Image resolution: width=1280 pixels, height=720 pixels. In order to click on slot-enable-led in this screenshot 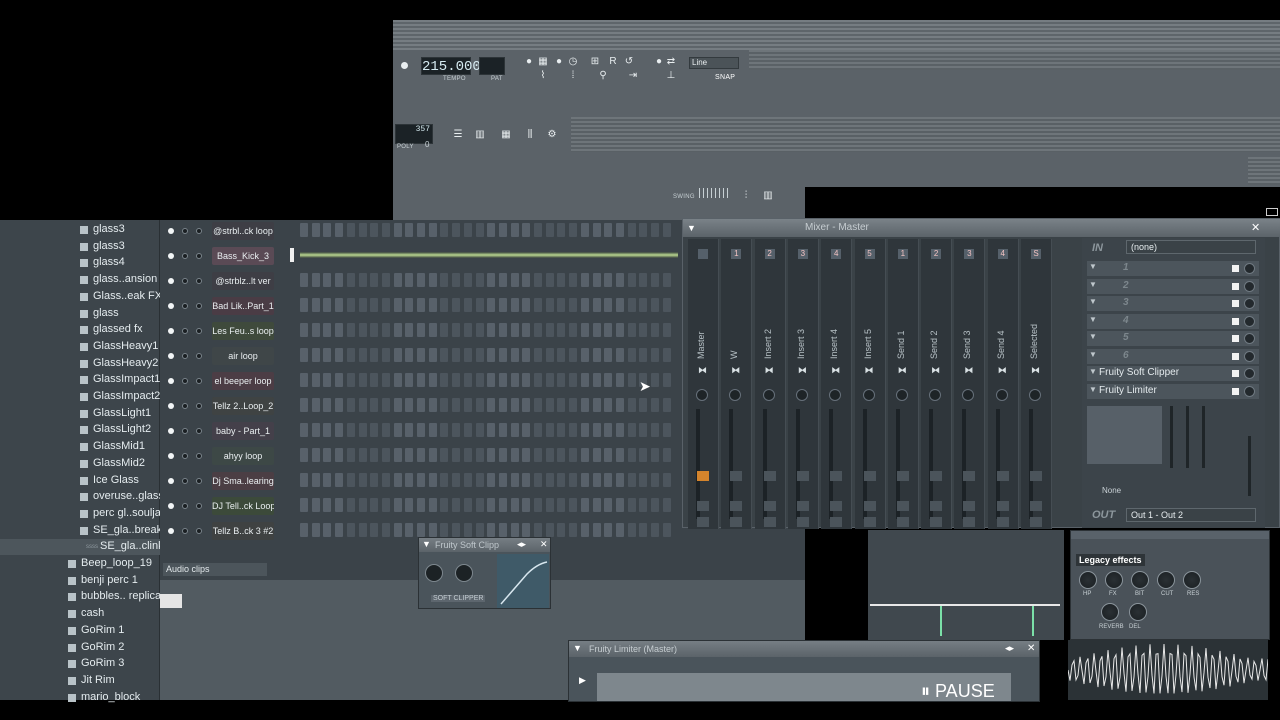, I will do `click(1235, 373)`.